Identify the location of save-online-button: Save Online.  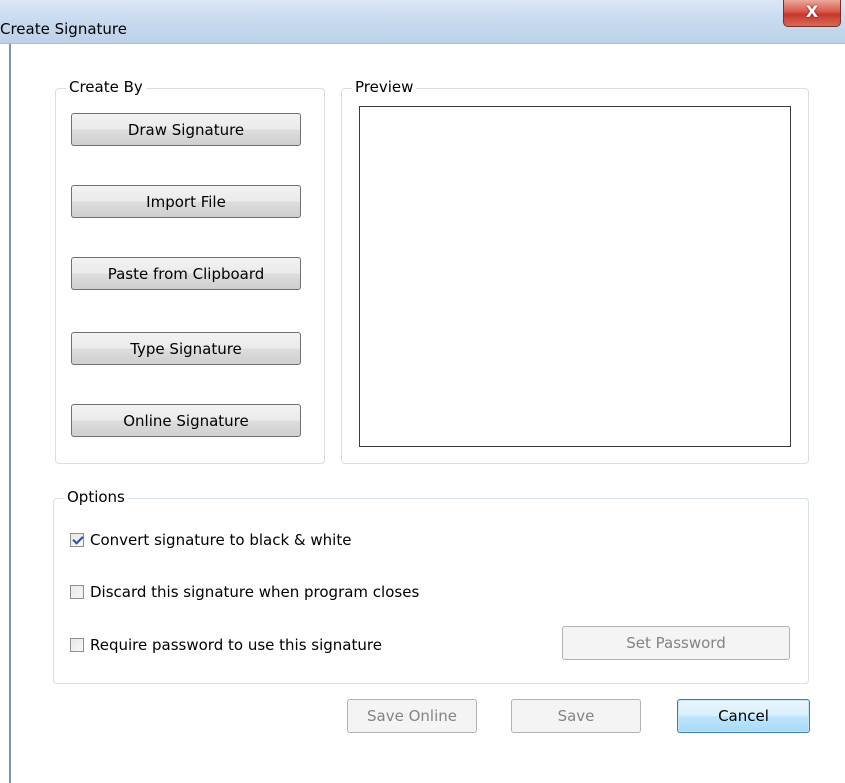
(412, 716).